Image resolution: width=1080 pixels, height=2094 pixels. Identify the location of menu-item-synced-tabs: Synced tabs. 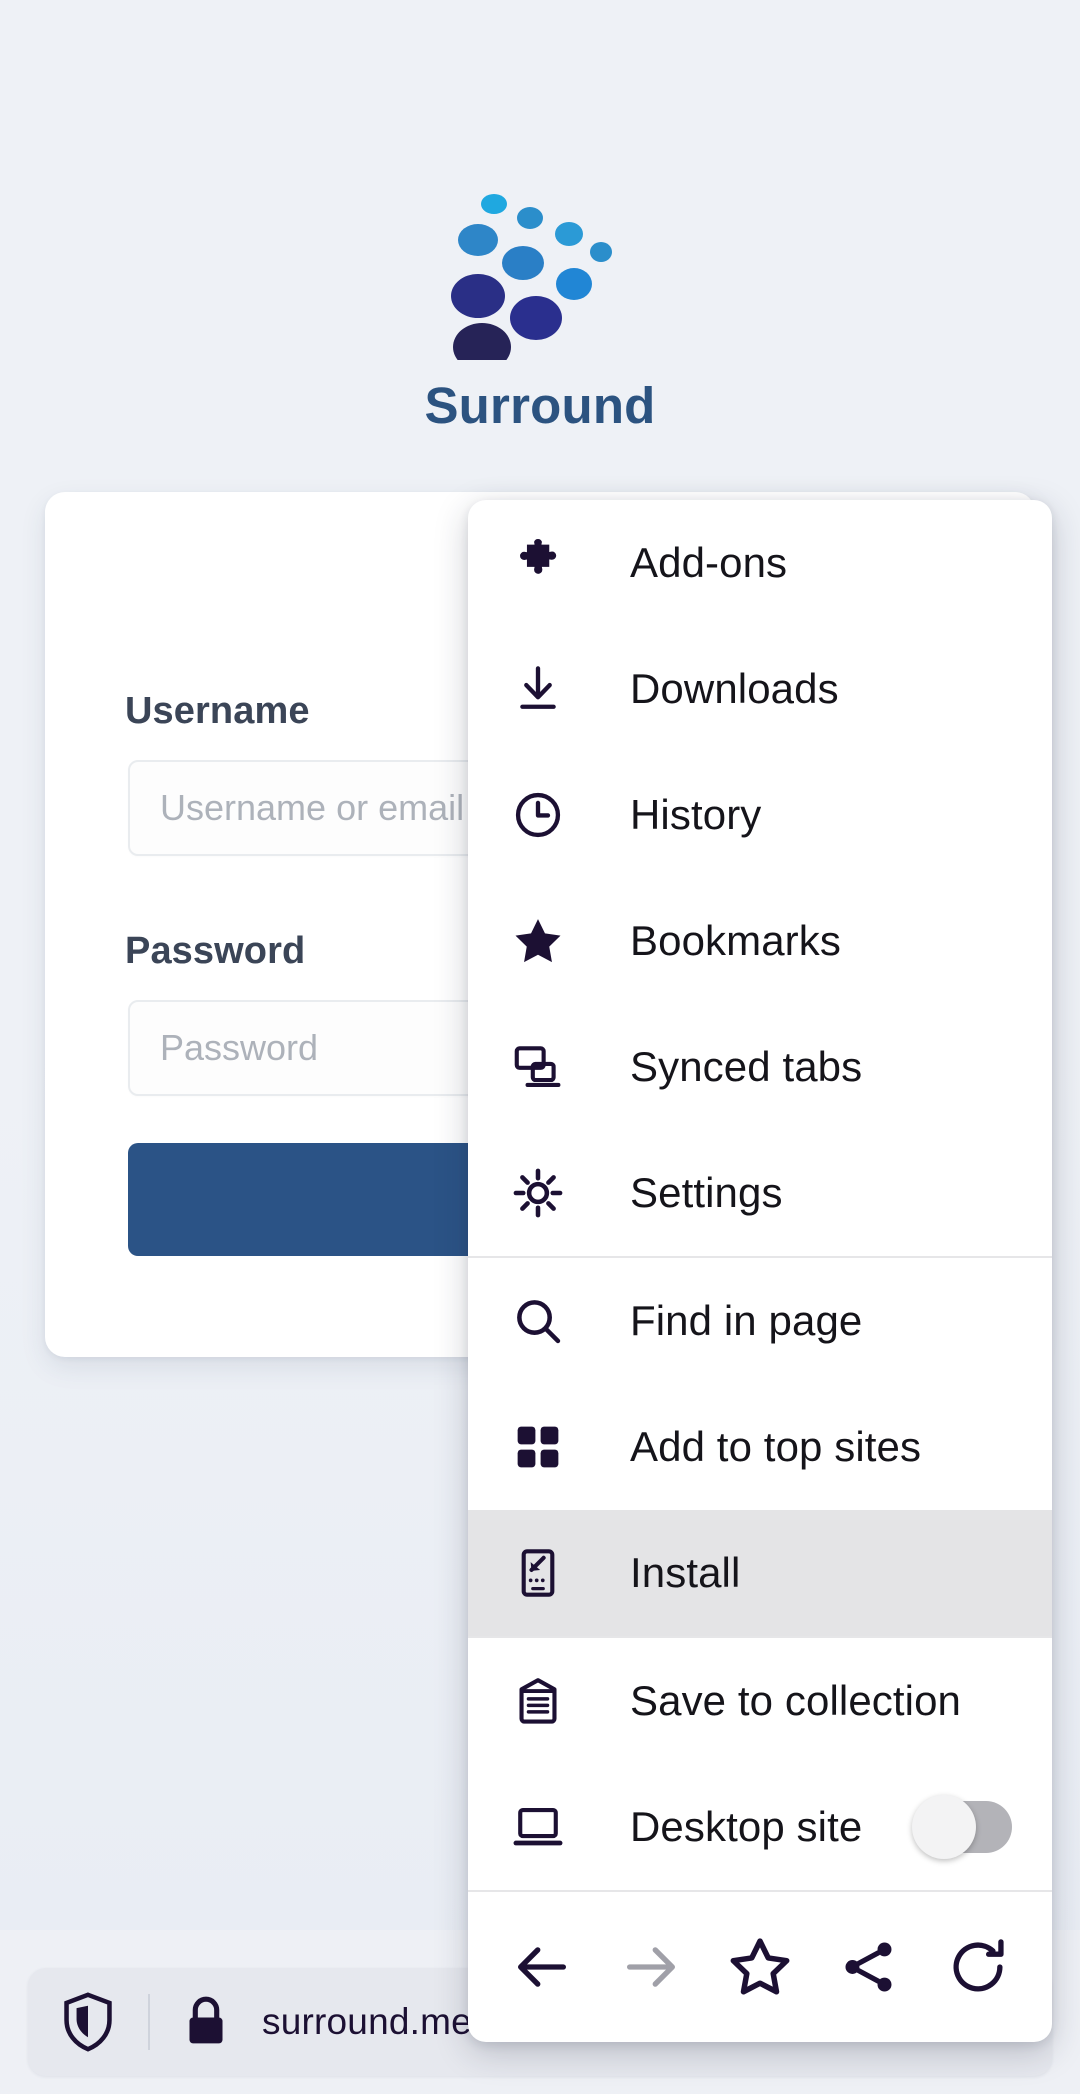
(760, 1067).